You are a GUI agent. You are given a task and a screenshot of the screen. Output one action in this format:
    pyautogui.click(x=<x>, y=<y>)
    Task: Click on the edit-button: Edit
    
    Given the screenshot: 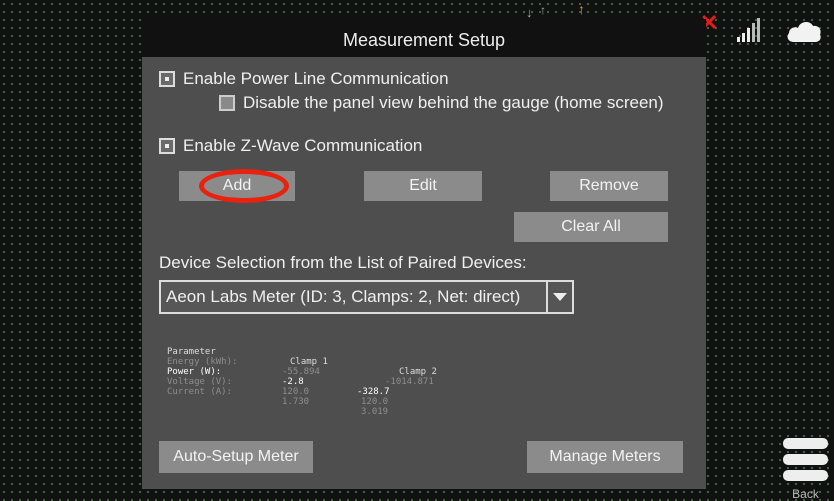 What is the action you would take?
    pyautogui.click(x=423, y=186)
    